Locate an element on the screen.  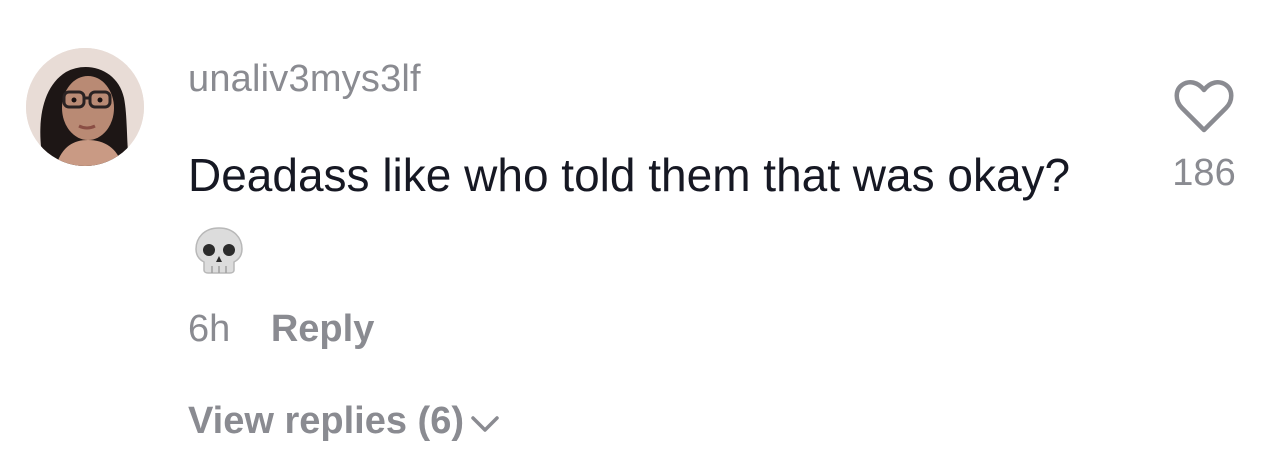
view-replies-button: View replies (6) is located at coordinates (344, 421).